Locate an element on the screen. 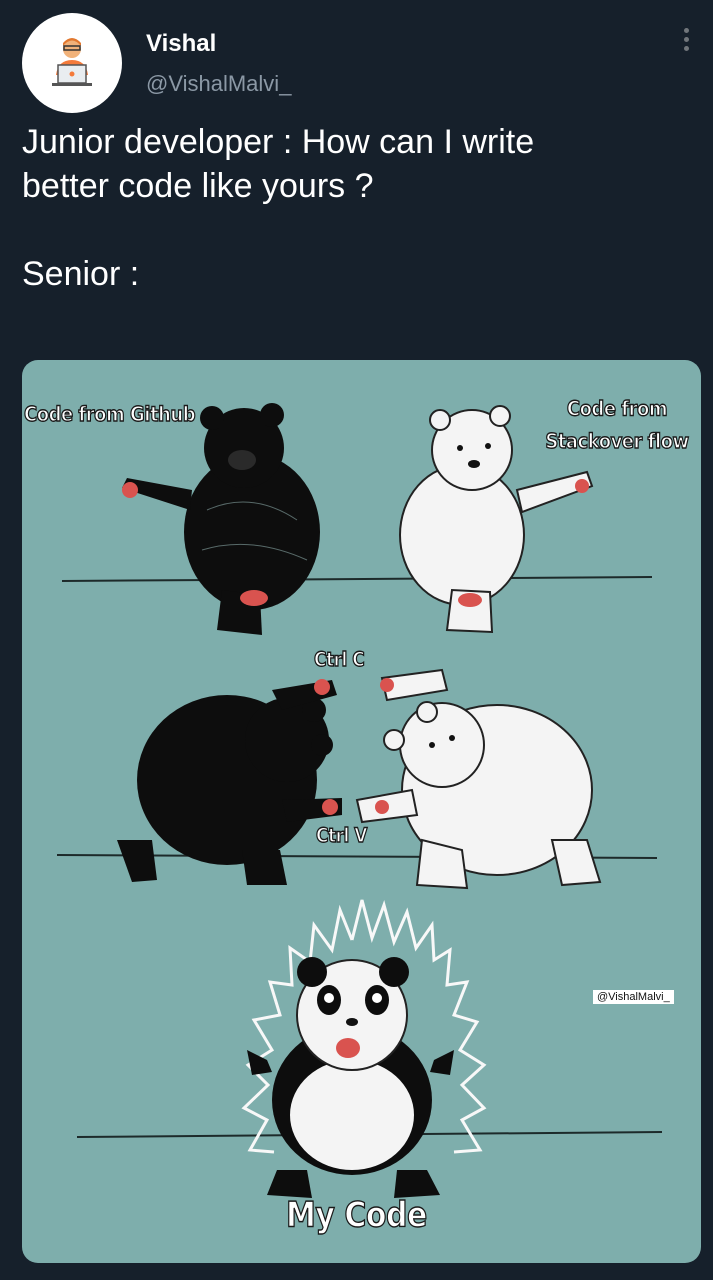 The width and height of the screenshot is (713, 1280). polar-bear-fusion-illustration is located at coordinates (478, 779).